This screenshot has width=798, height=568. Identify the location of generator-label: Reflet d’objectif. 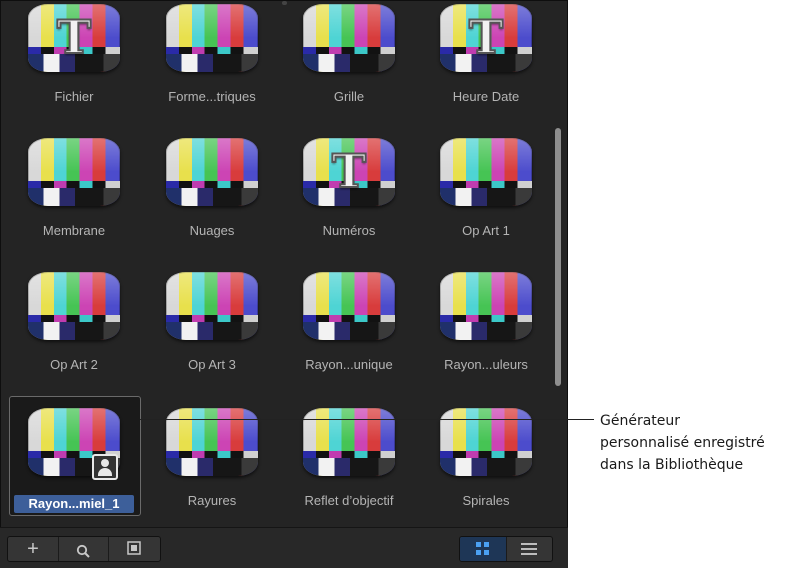
(349, 500).